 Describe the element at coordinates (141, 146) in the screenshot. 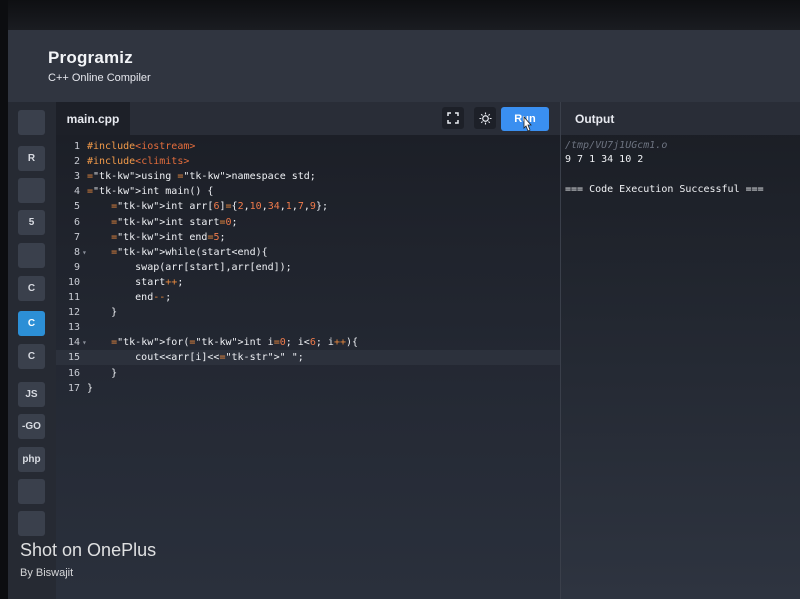

I see `code-text: #include<iostream>` at that location.